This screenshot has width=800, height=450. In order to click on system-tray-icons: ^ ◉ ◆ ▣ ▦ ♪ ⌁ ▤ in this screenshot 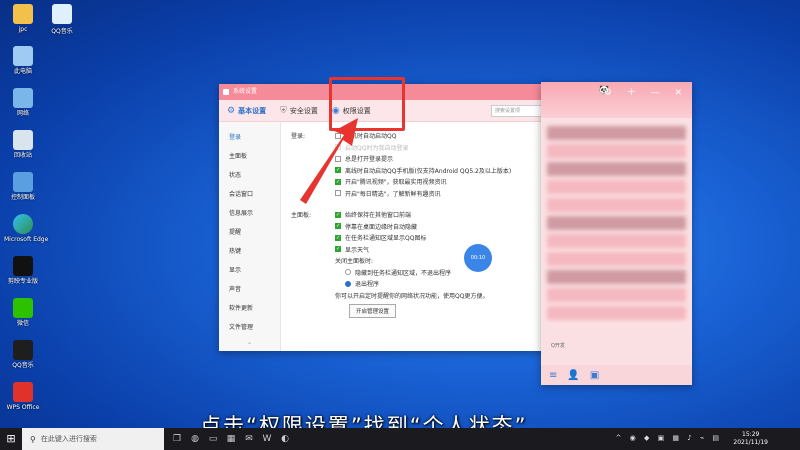, I will do `click(669, 438)`.